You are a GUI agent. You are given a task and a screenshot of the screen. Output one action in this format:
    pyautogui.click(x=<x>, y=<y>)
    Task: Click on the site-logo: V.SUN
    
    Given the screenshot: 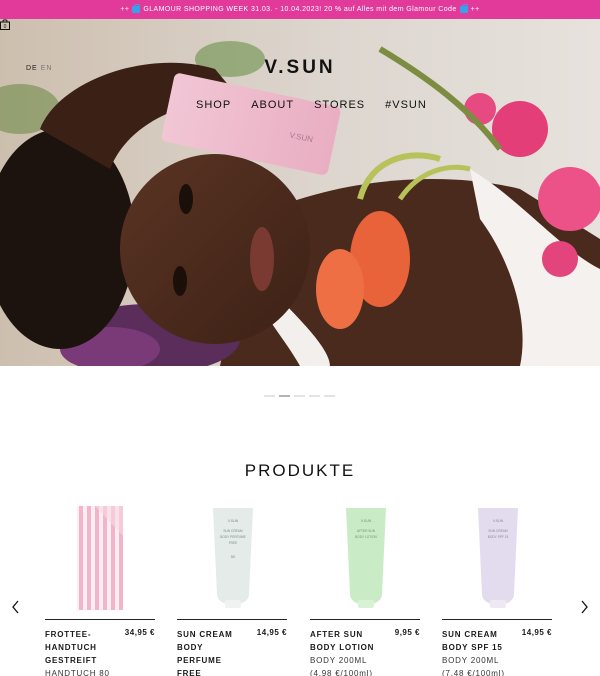 What is the action you would take?
    pyautogui.click(x=300, y=68)
    